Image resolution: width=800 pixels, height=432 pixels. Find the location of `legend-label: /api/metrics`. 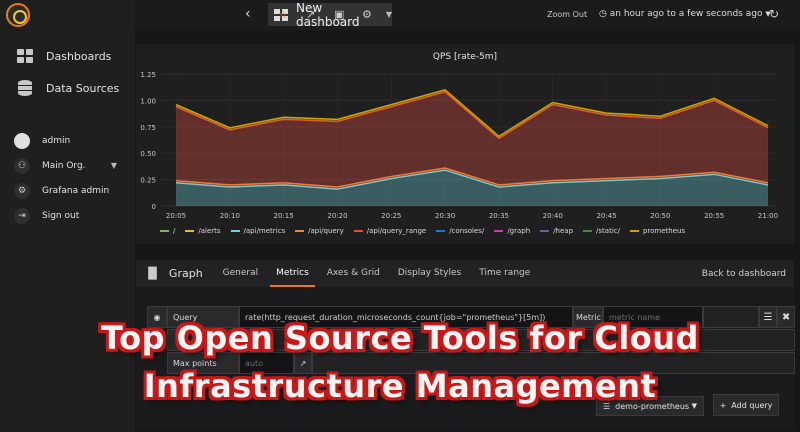

legend-label: /api/metrics is located at coordinates (264, 231).